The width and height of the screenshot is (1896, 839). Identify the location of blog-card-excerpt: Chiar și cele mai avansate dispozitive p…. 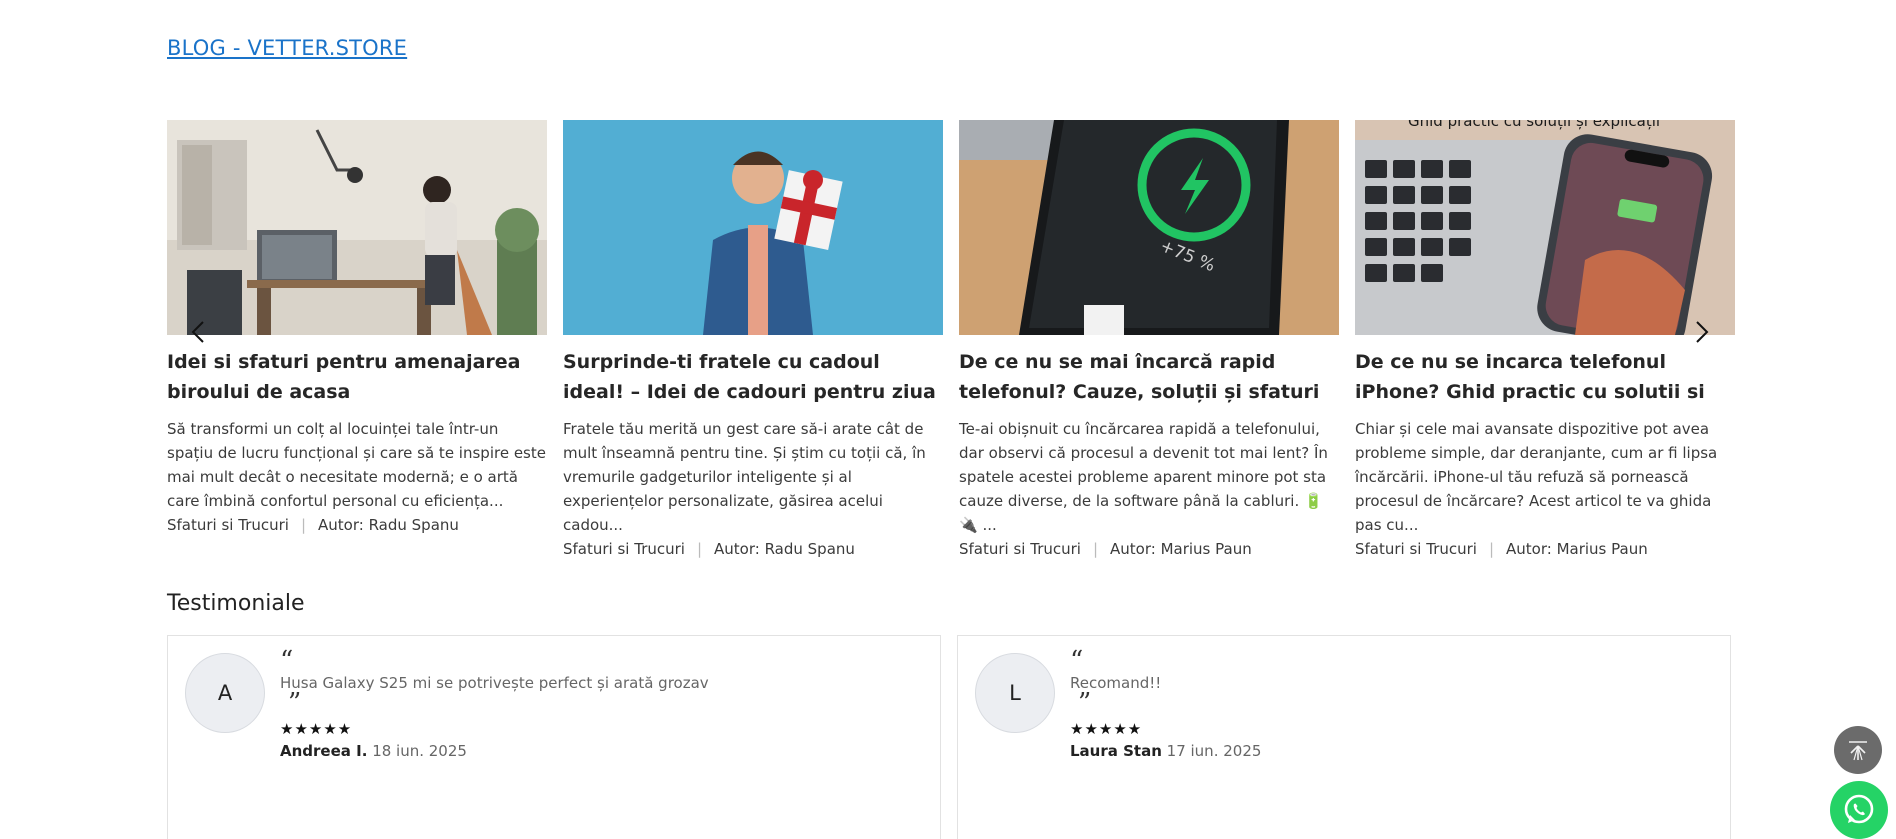
(1536, 477).